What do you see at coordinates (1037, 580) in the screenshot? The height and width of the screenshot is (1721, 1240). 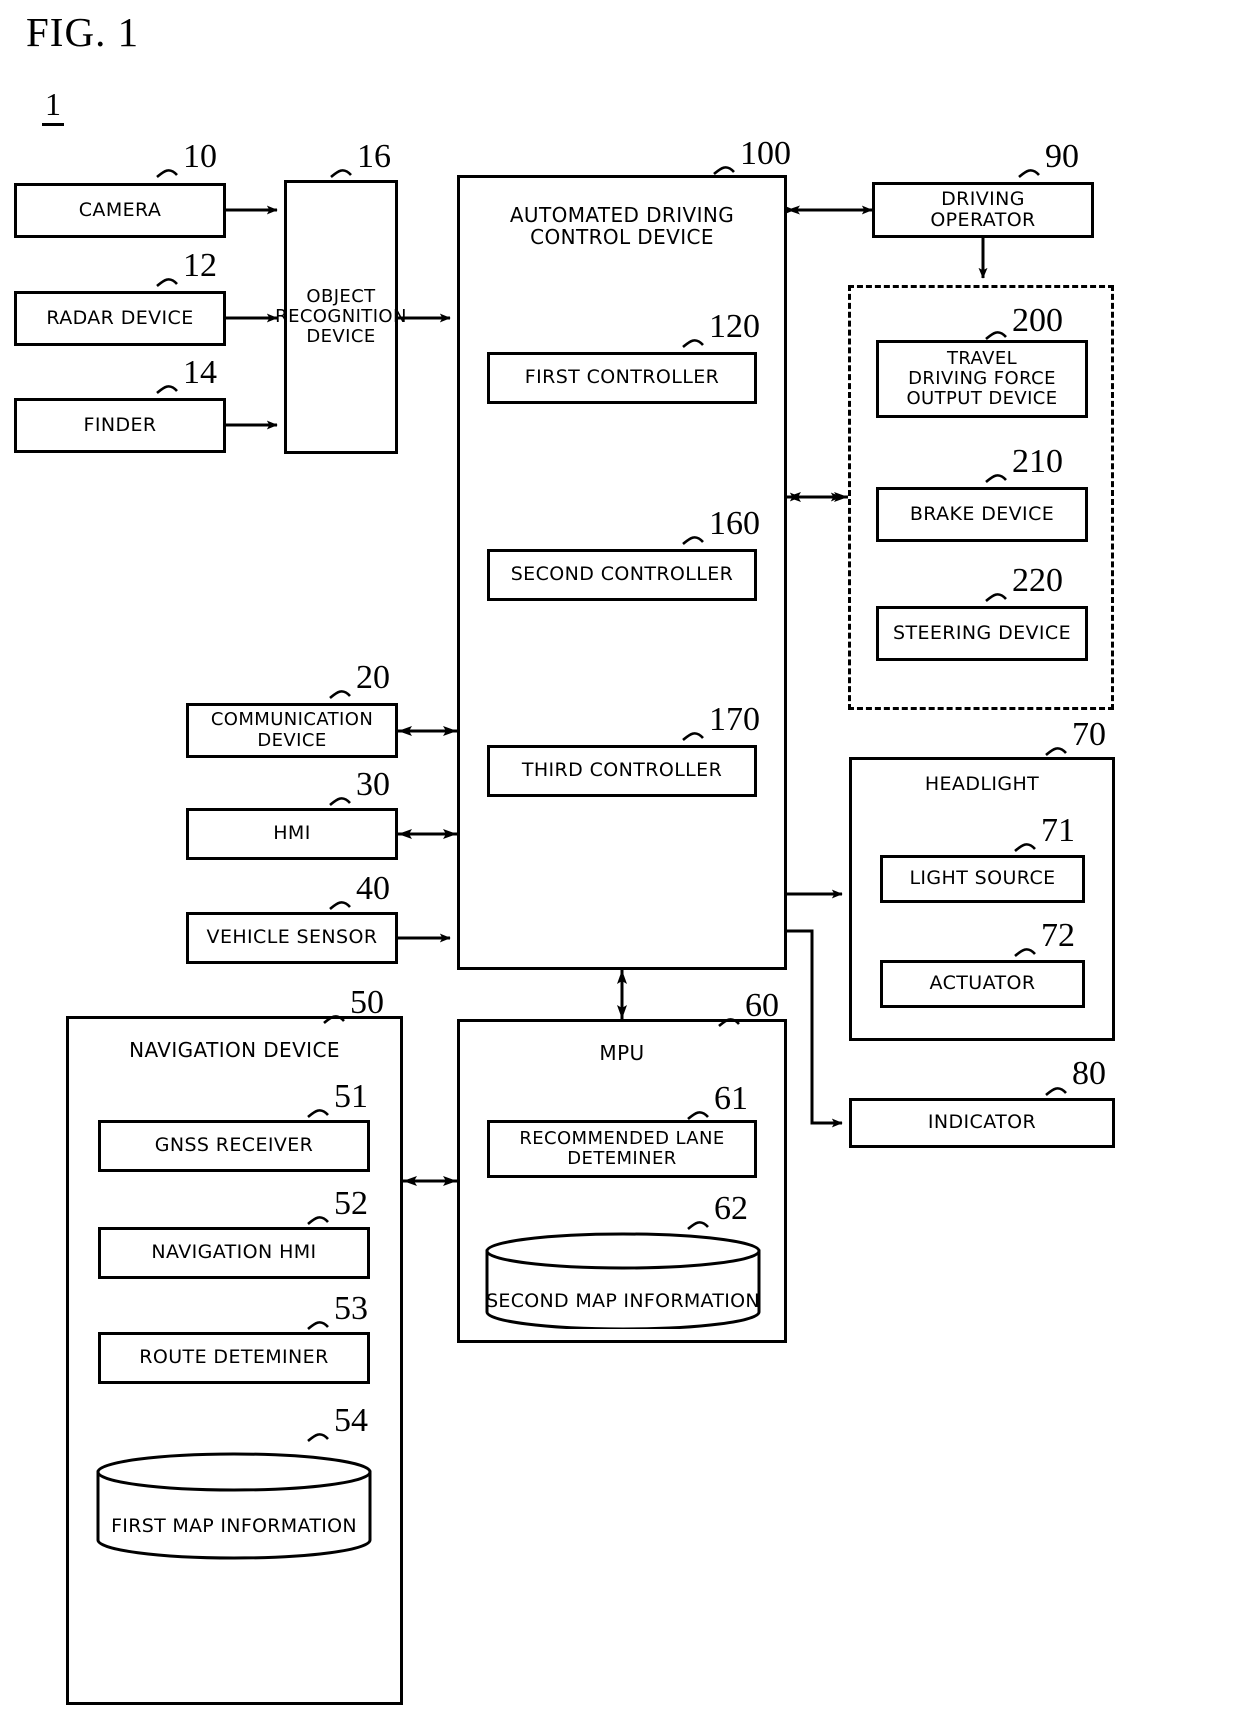 I see `ref-220: 220` at bounding box center [1037, 580].